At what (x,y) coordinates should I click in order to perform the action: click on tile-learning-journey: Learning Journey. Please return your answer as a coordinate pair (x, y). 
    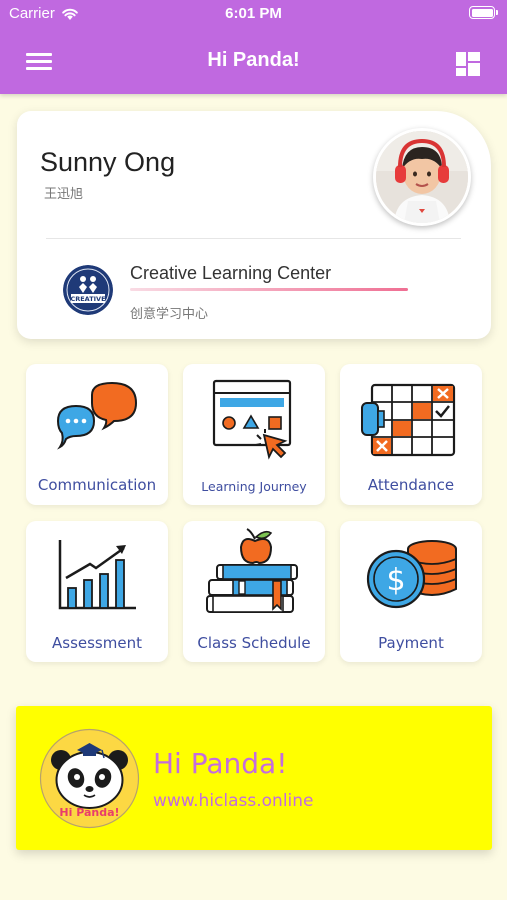
    Looking at the image, I should click on (254, 434).